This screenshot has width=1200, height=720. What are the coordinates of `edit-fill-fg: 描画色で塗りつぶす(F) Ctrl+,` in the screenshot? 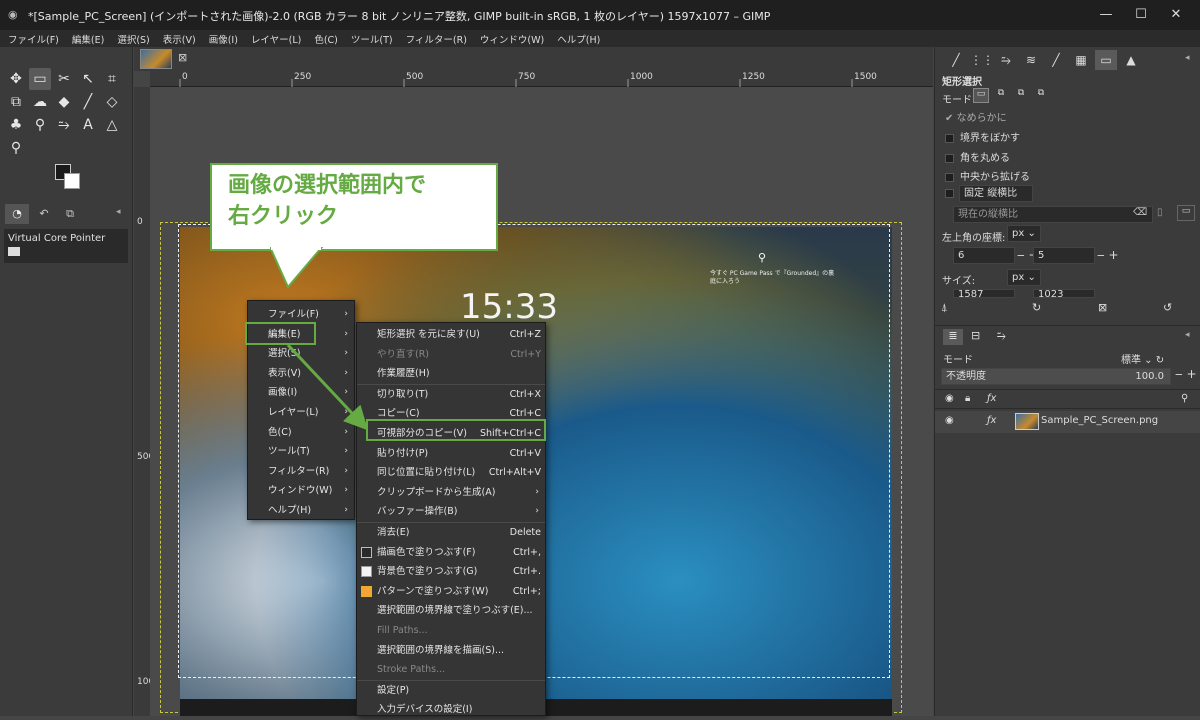 It's located at (451, 553).